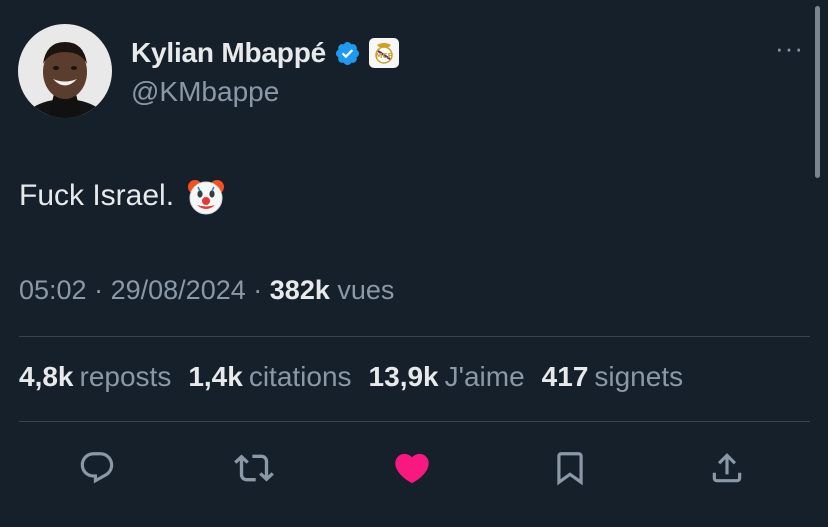 This screenshot has width=828, height=527. Describe the element at coordinates (347, 53) in the screenshot. I see `verified-badge-icon` at that location.